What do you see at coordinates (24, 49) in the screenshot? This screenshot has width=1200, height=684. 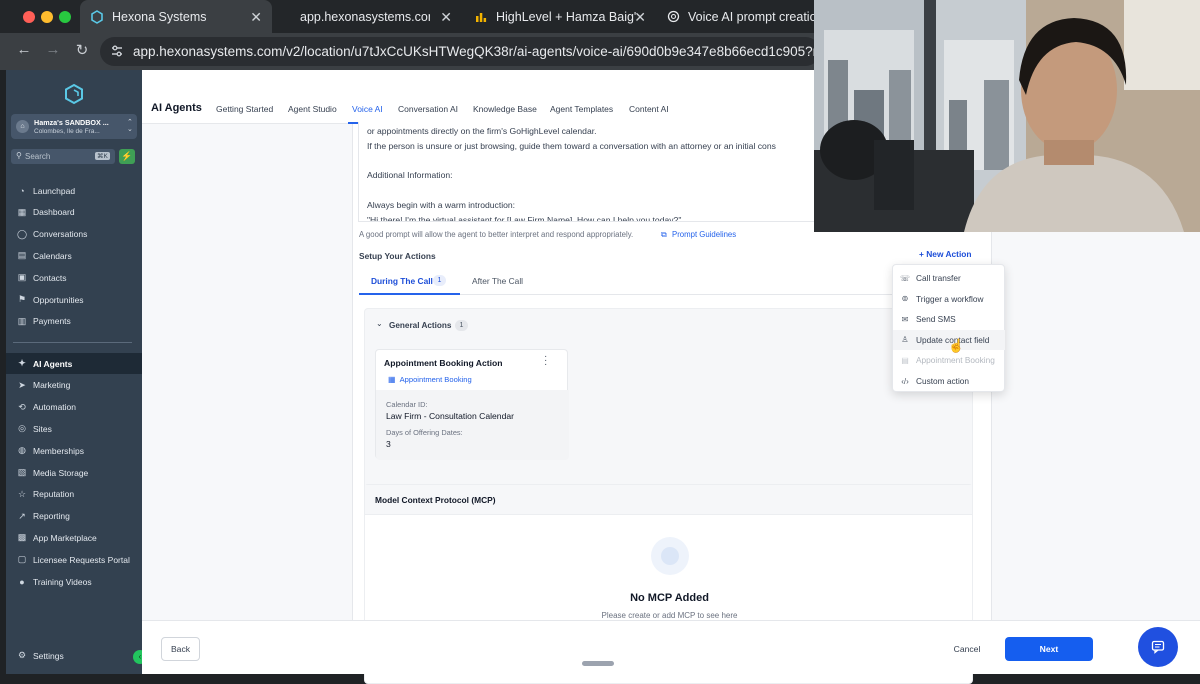 I see `back-arrow-icon: ←` at bounding box center [24, 49].